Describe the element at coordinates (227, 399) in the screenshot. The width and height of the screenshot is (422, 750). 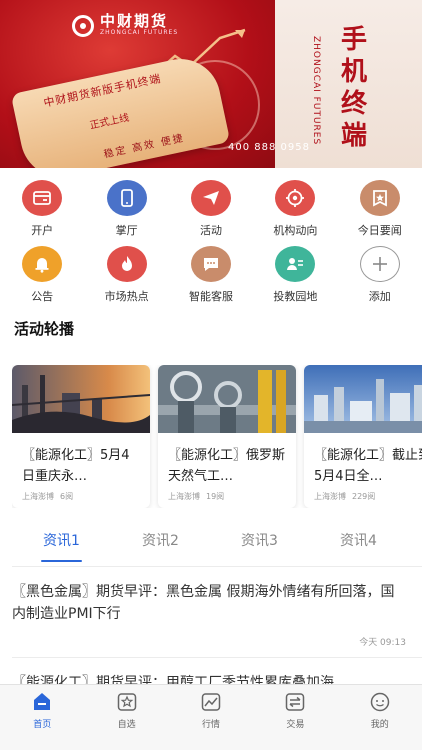
I see `gas-valves-image` at that location.